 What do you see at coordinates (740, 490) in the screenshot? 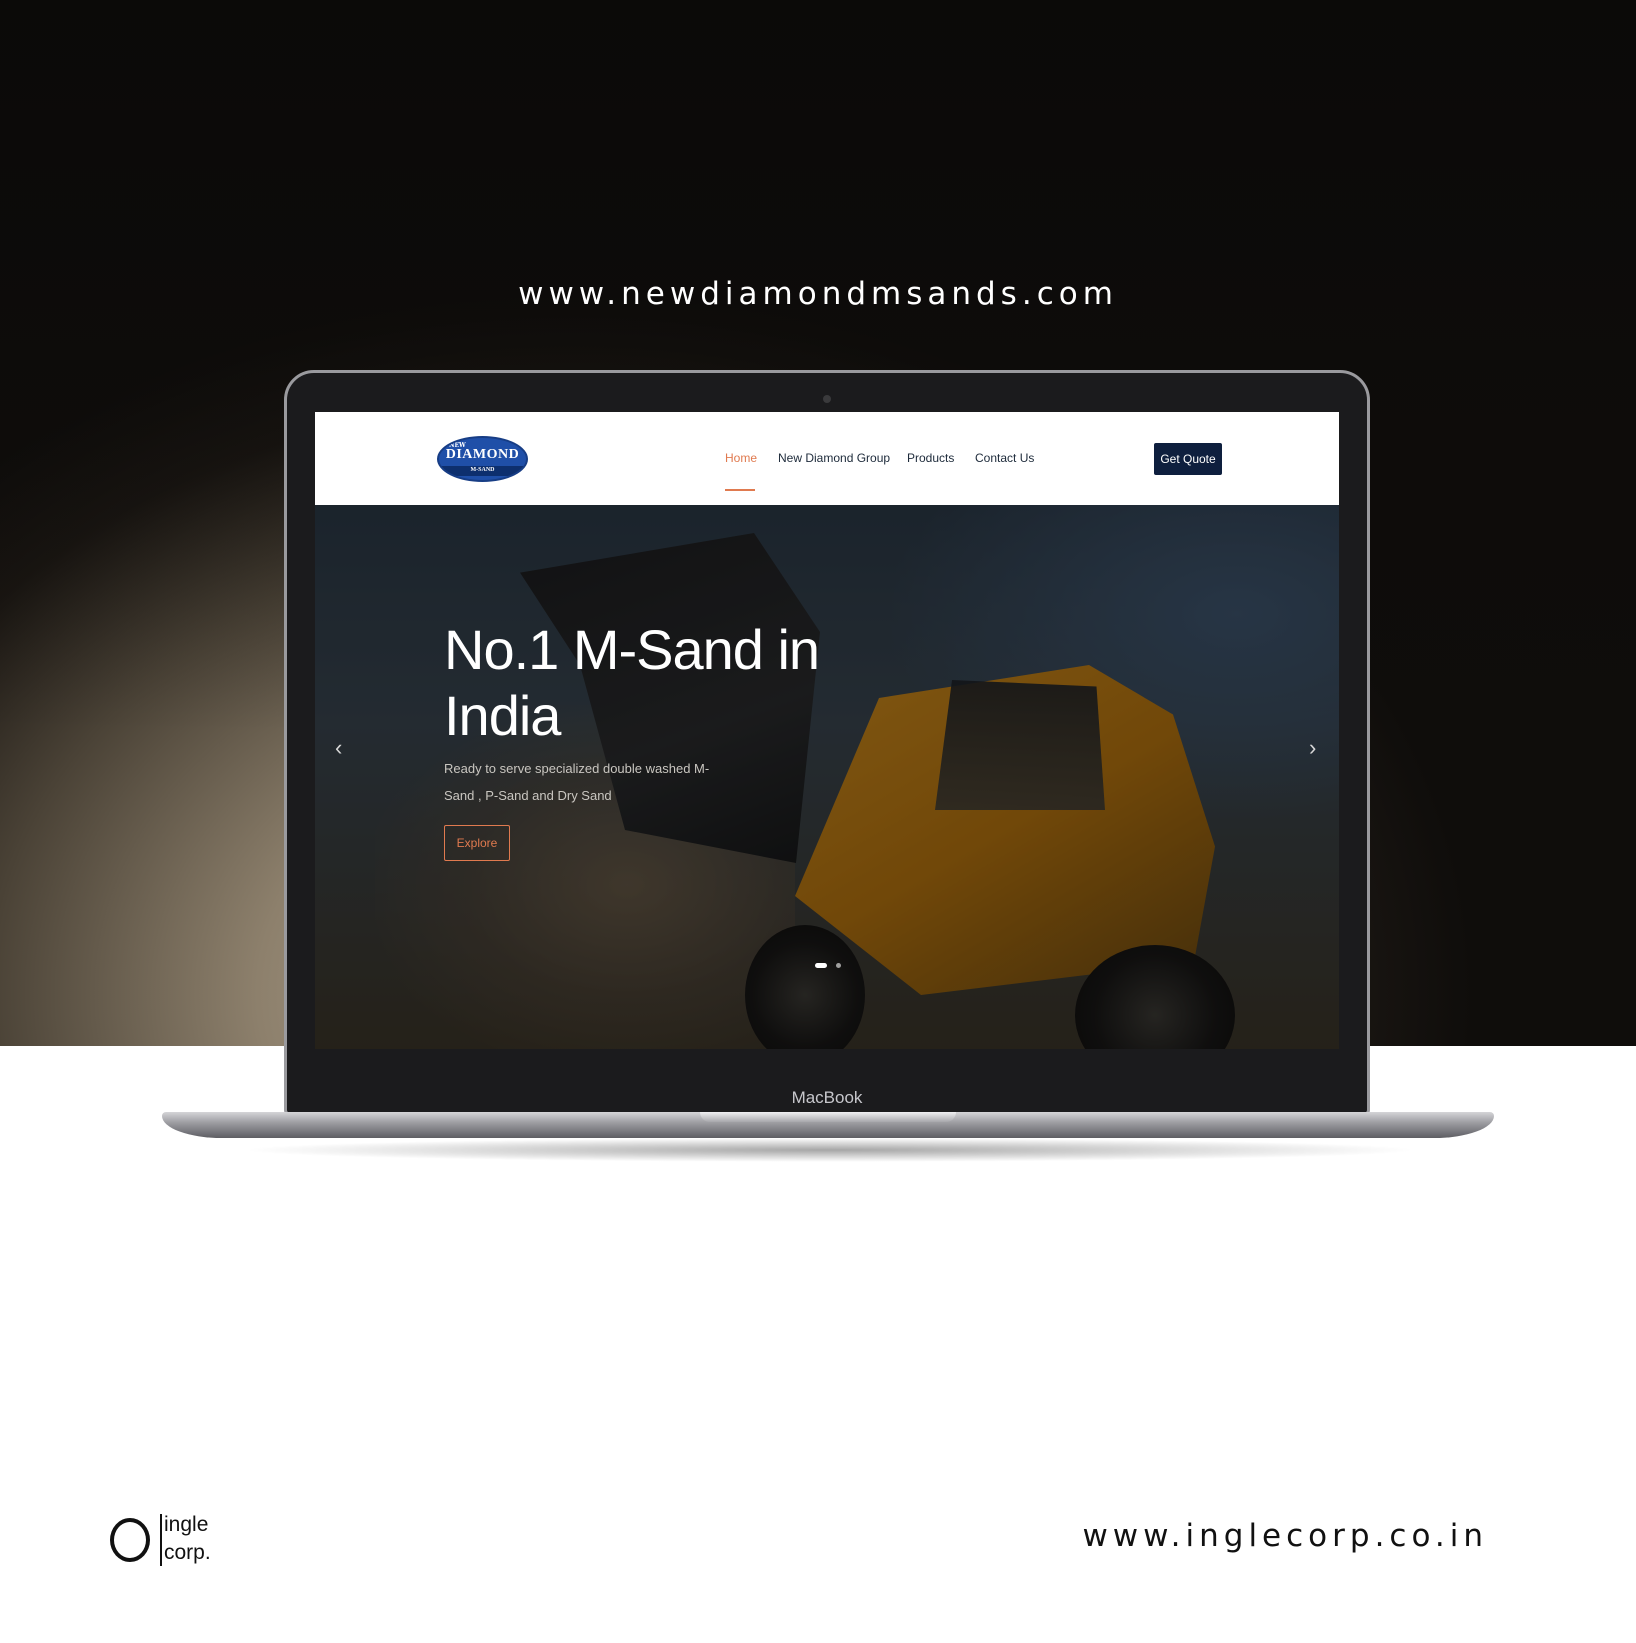
I see `nav-active-underline` at bounding box center [740, 490].